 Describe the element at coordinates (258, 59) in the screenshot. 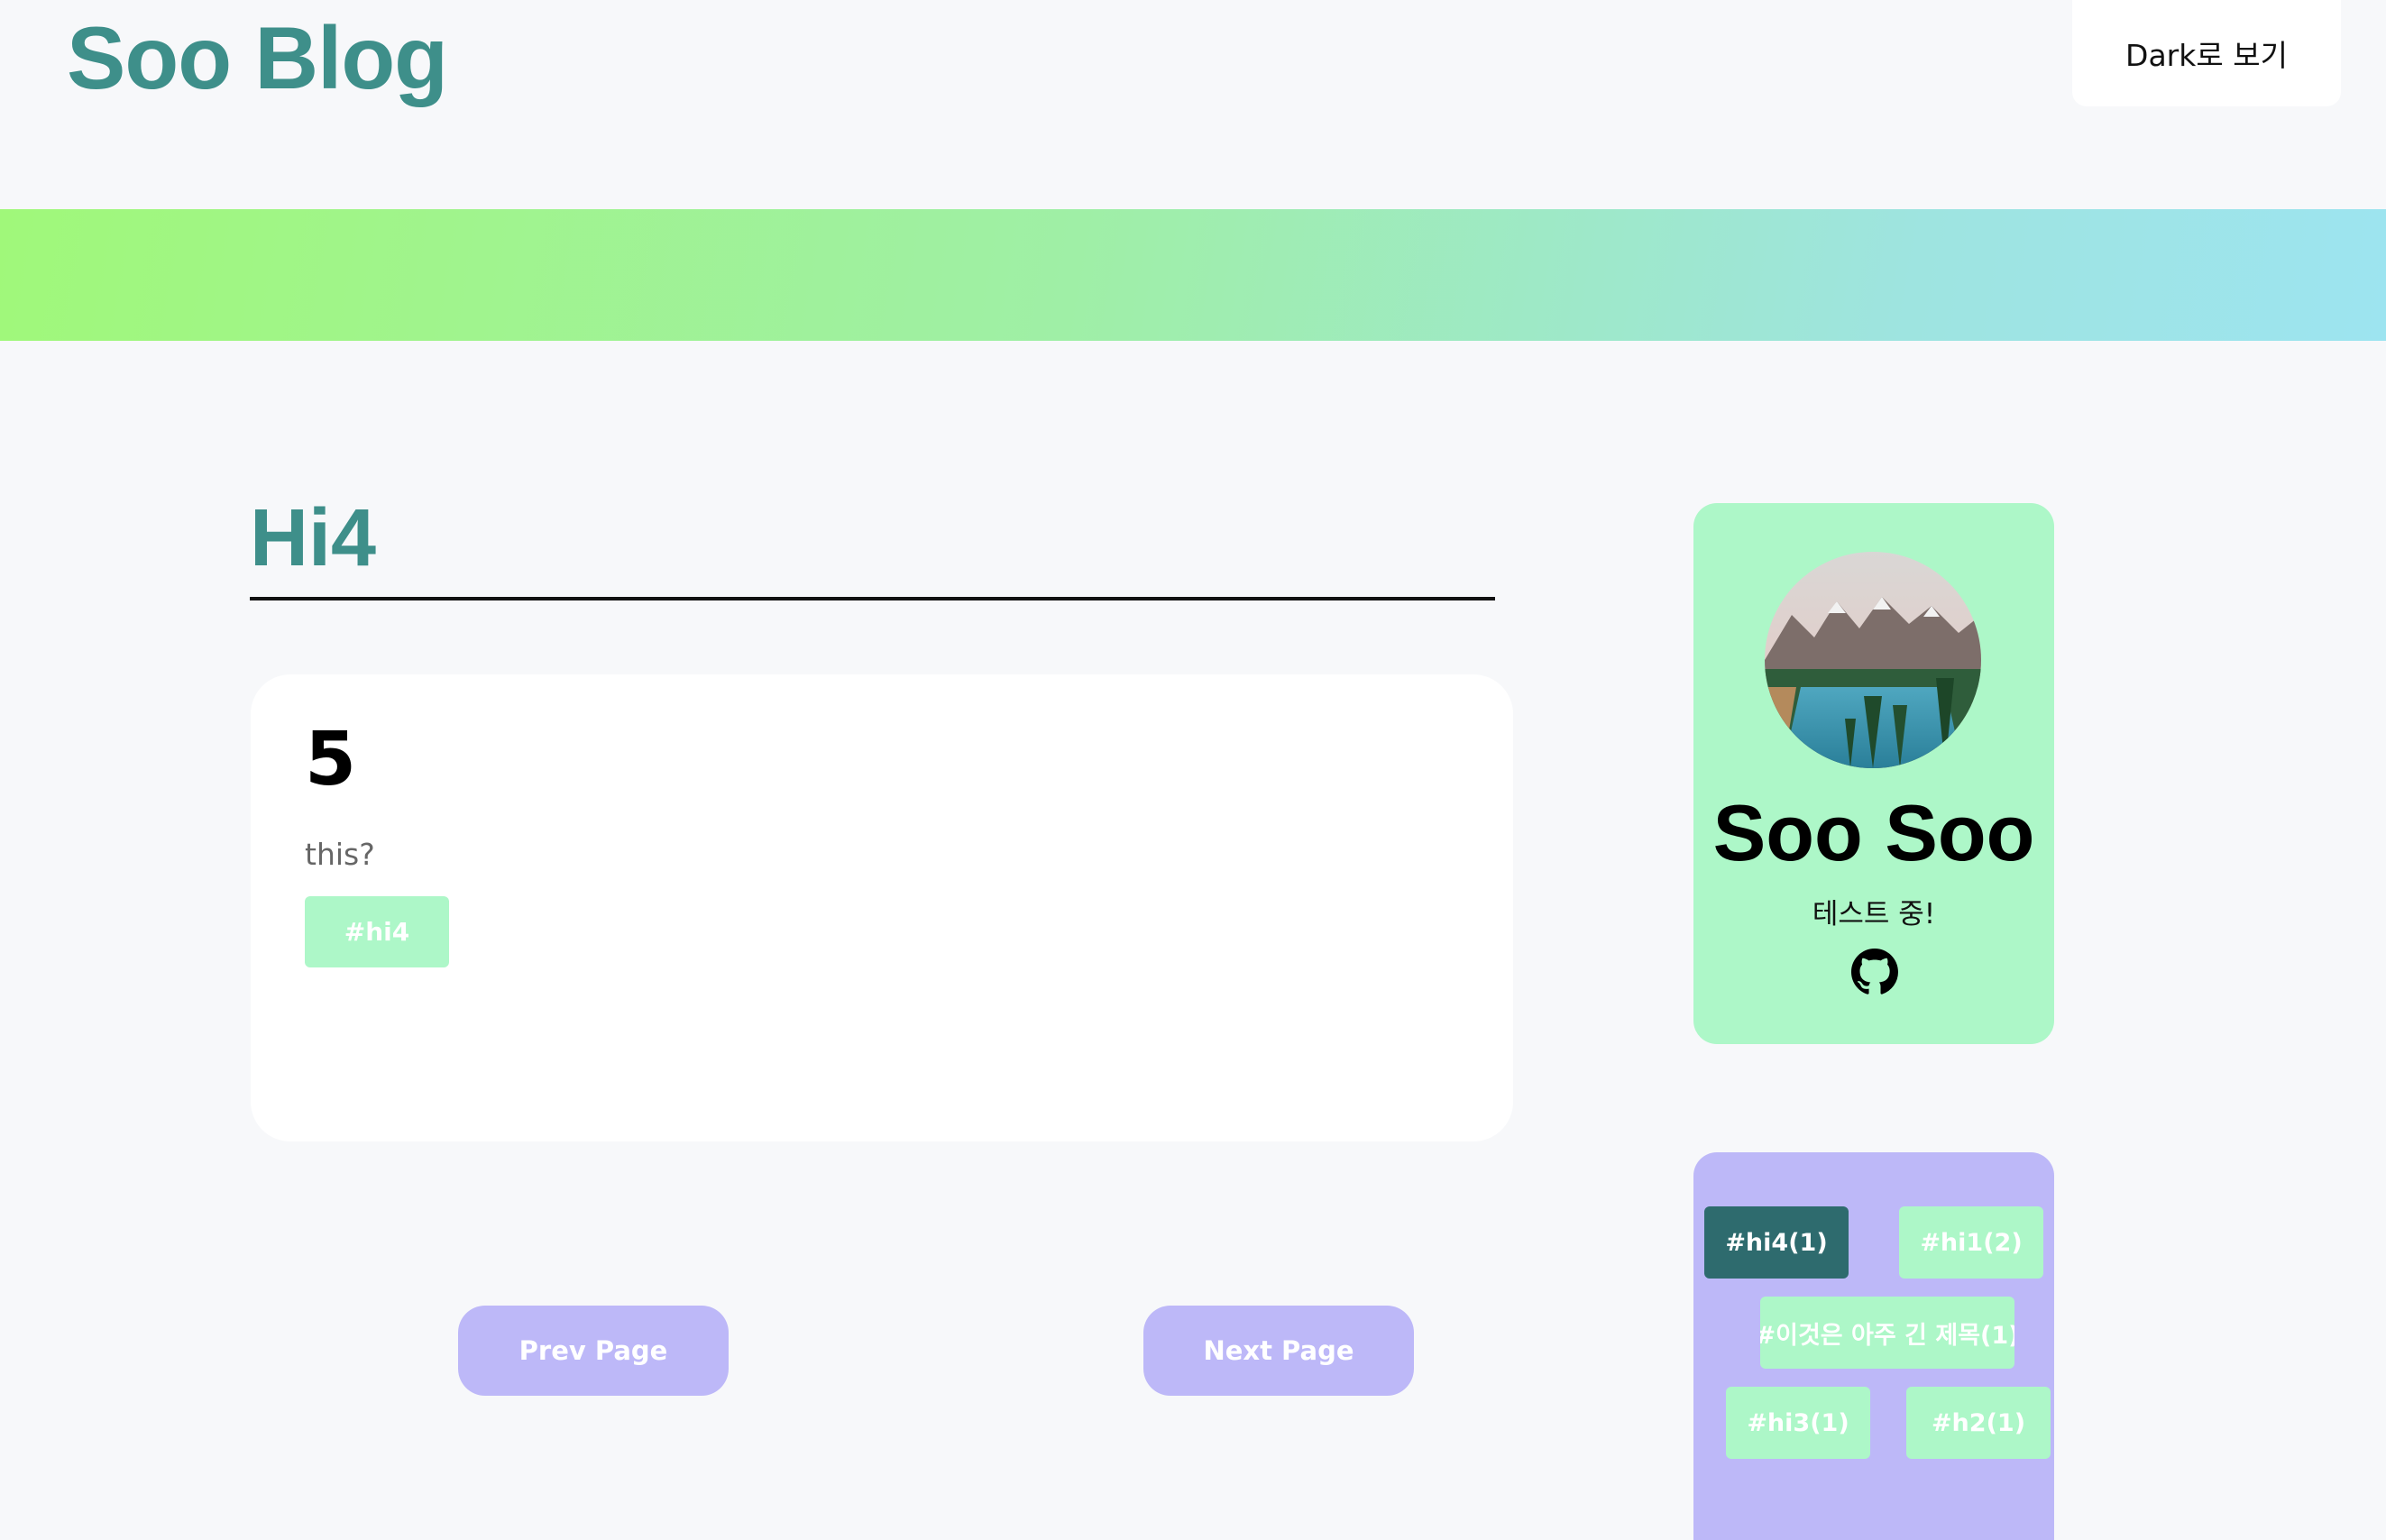

I see `site-title: Soo Blog` at that location.